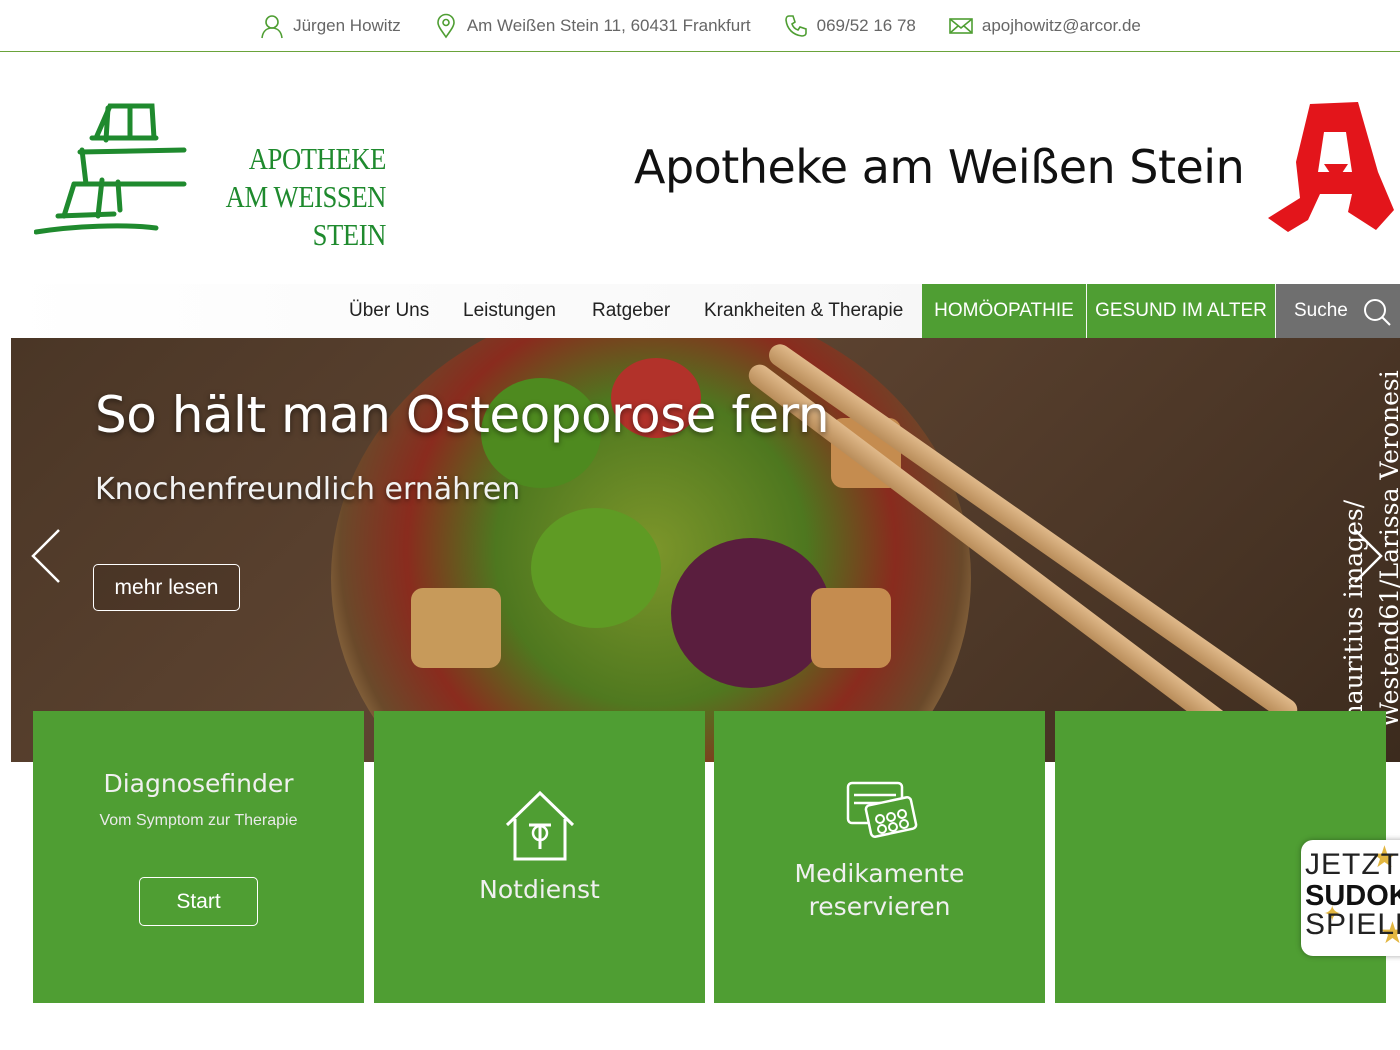 This screenshot has height=1050, width=1400. I want to click on onion-shape, so click(751, 613).